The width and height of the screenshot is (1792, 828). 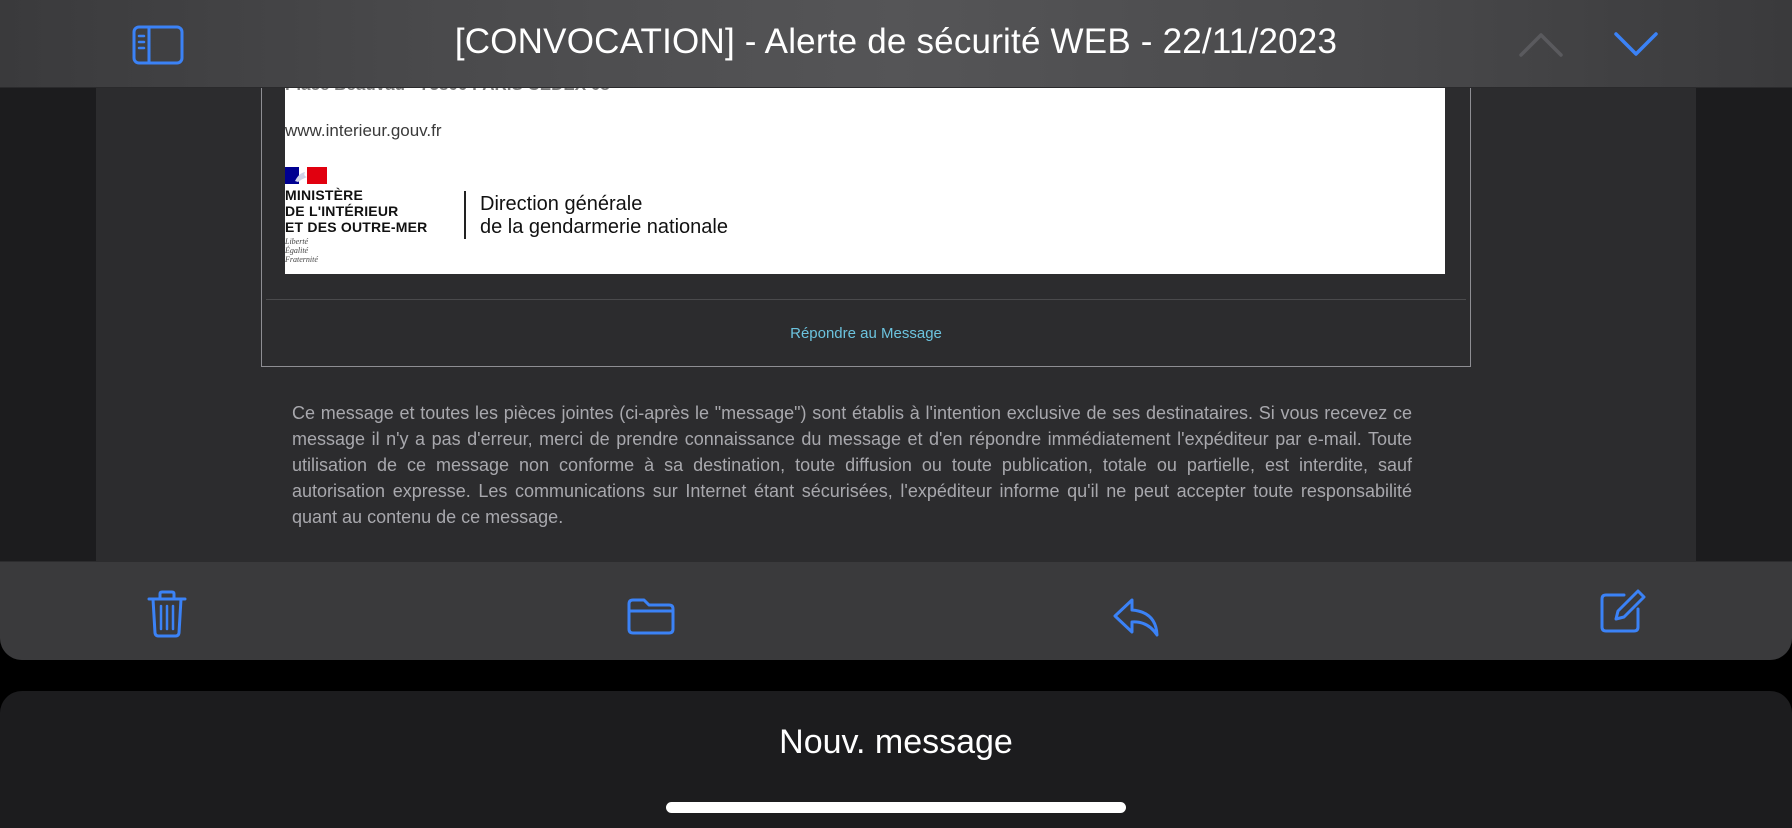 I want to click on website-link: www.interieur.gouv.fr, so click(x=363, y=131).